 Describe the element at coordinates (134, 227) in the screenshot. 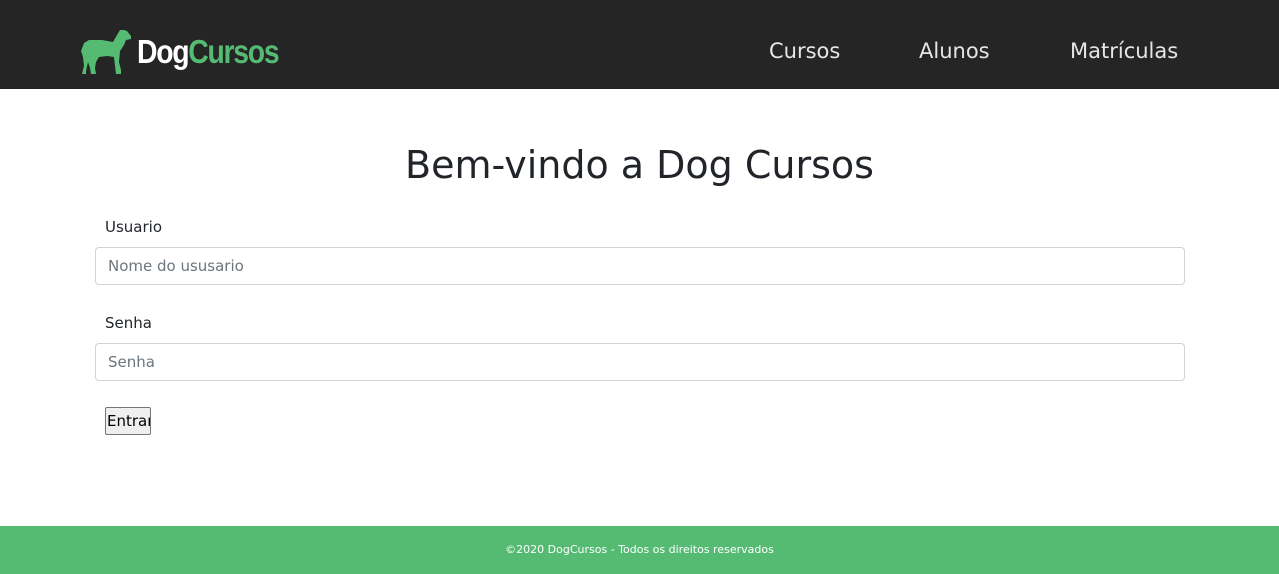

I see `username-label: Usuario` at that location.